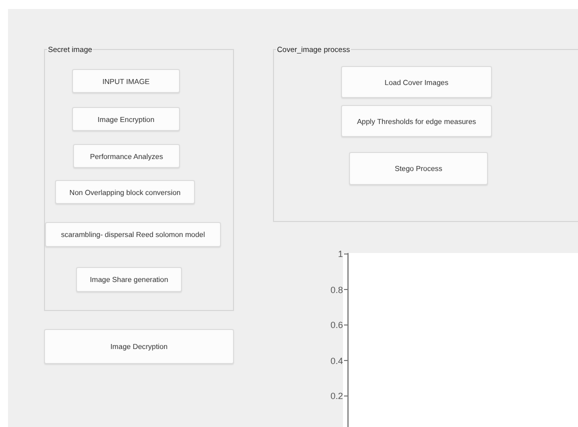 The height and width of the screenshot is (427, 578). What do you see at coordinates (336, 290) in the screenshot?
I see `axis-tick-label: 0.8` at bounding box center [336, 290].